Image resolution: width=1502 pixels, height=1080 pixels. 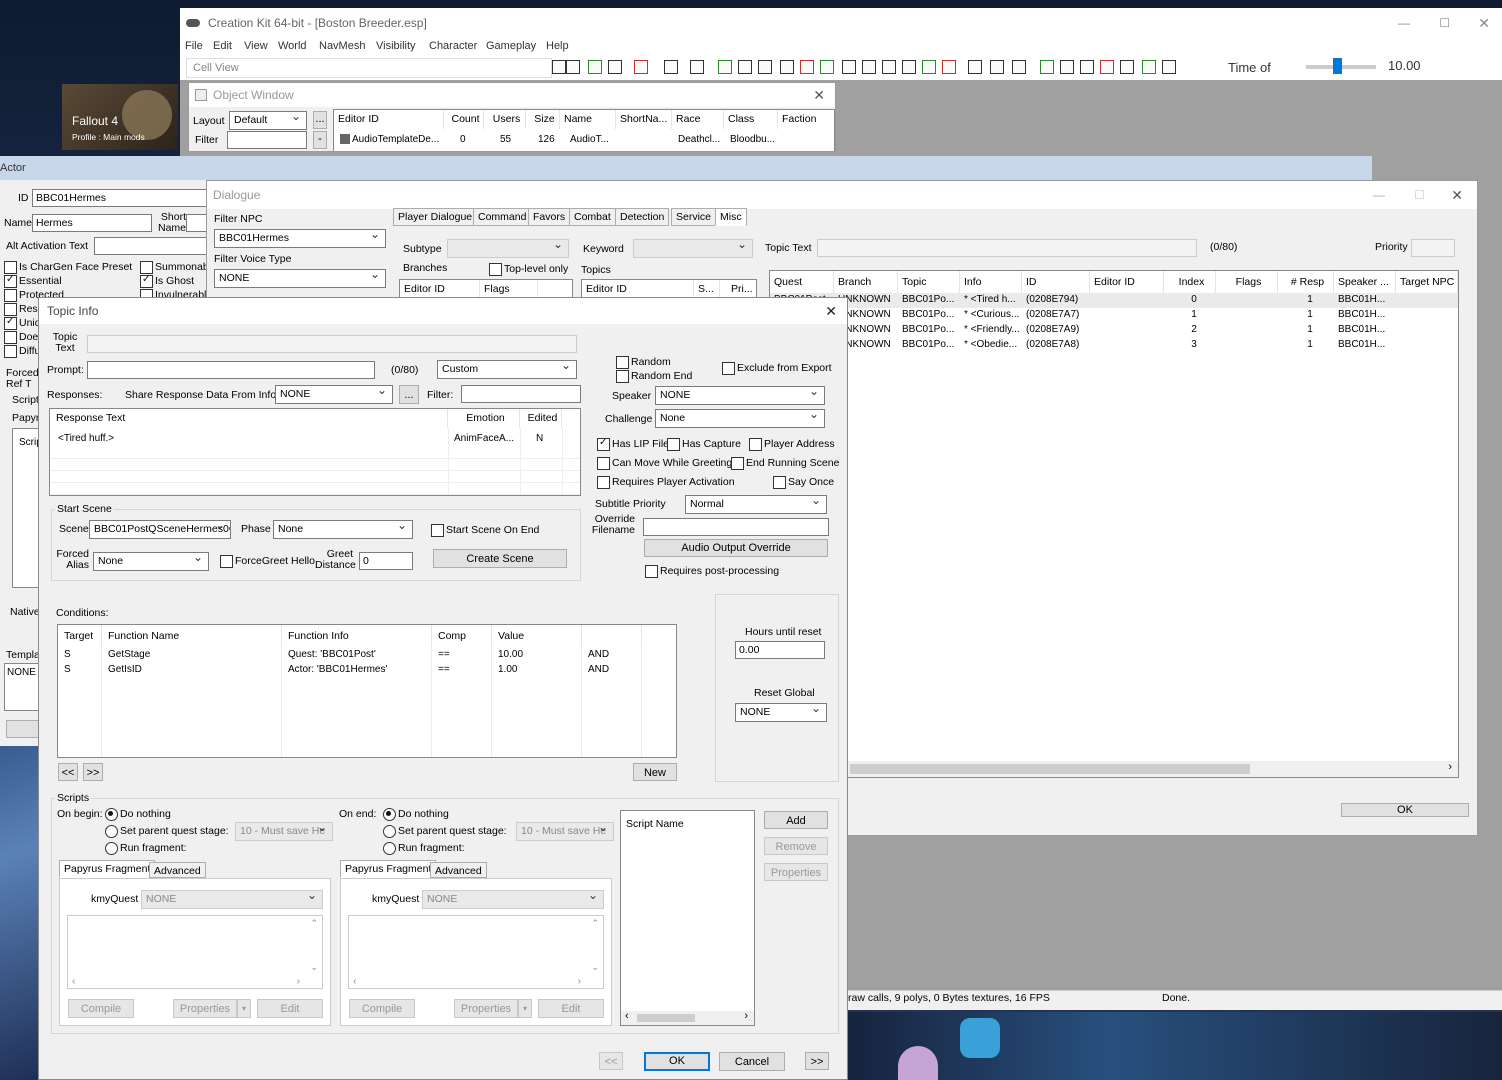 I want to click on info-col-id: ID, so click(x=1056, y=282).